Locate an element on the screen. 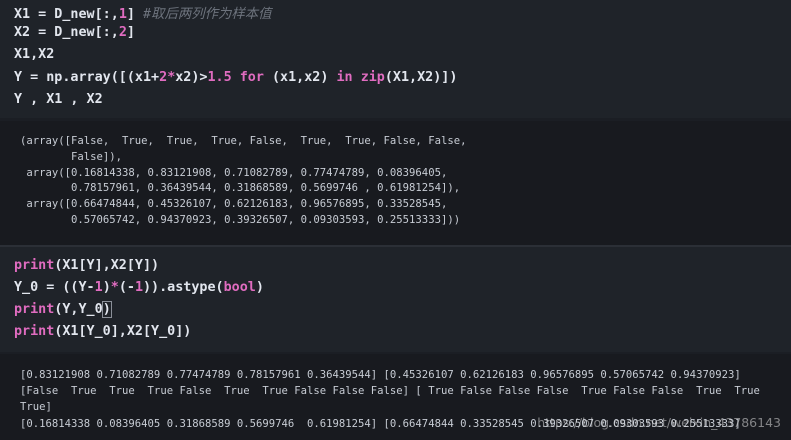 This screenshot has height=440, width=791. code-token: Y , X1 , X2 is located at coordinates (58, 99).